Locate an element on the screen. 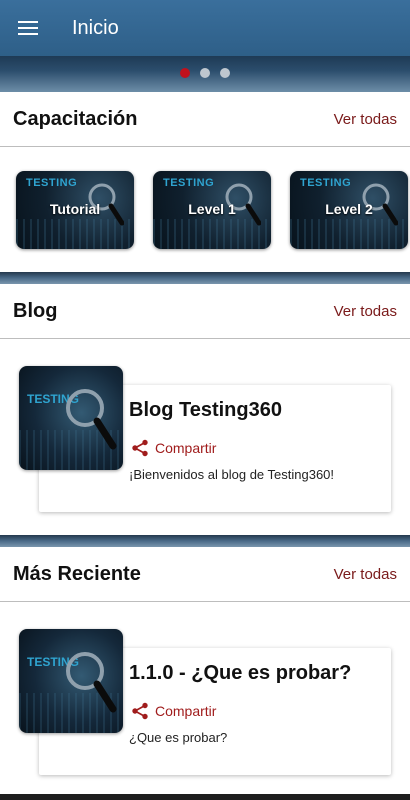  carousel-indicator is located at coordinates (205, 73).